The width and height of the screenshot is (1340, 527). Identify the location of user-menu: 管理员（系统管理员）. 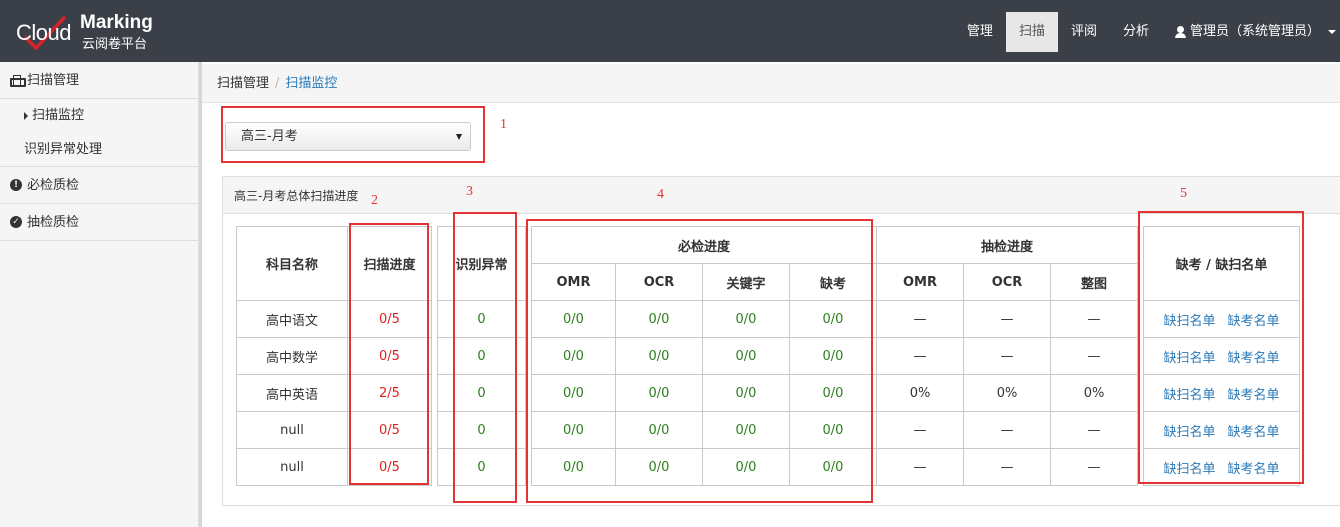
(1251, 32).